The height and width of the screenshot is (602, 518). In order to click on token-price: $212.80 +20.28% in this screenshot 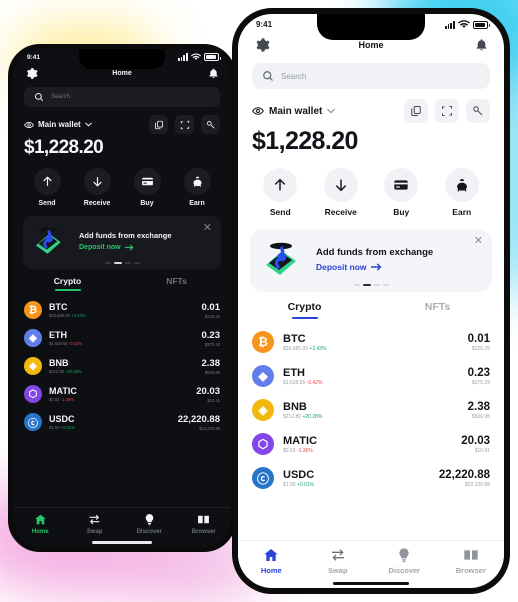, I will do `click(303, 416)`.